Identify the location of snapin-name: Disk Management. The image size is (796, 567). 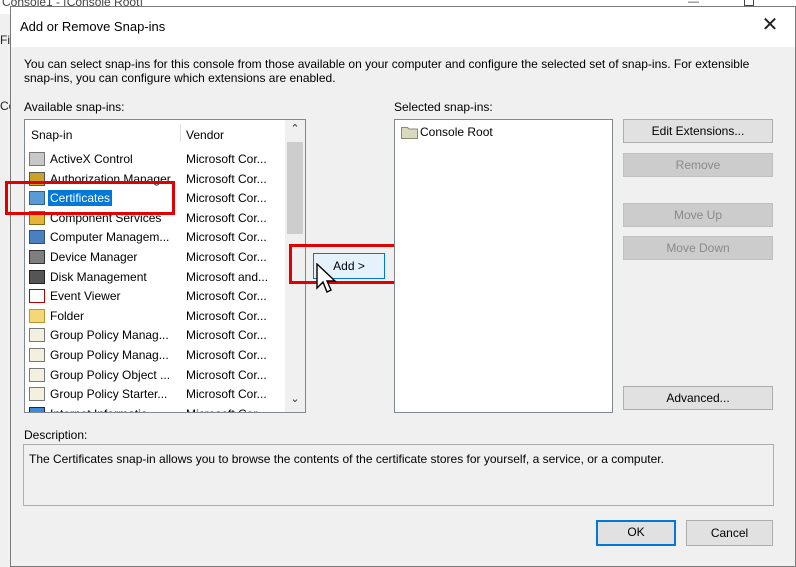
(98, 276).